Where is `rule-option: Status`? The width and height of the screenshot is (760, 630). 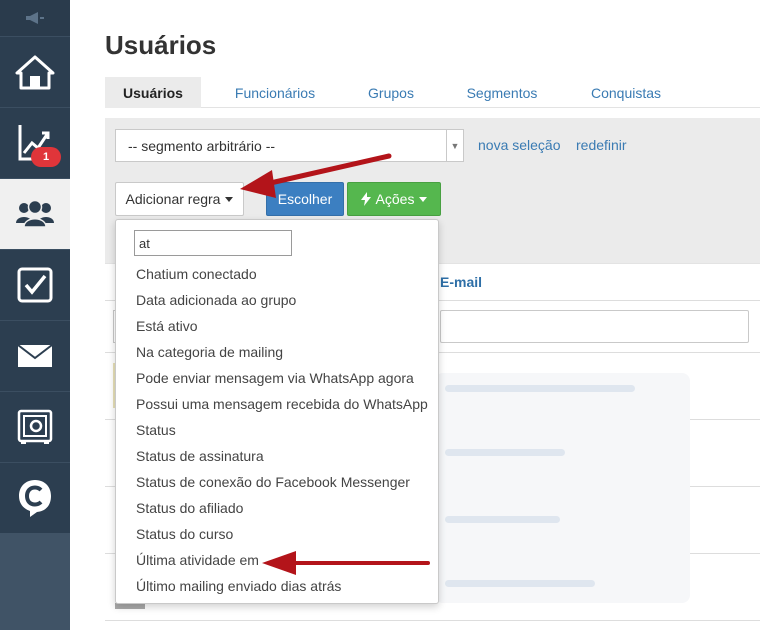
rule-option: Status is located at coordinates (156, 430).